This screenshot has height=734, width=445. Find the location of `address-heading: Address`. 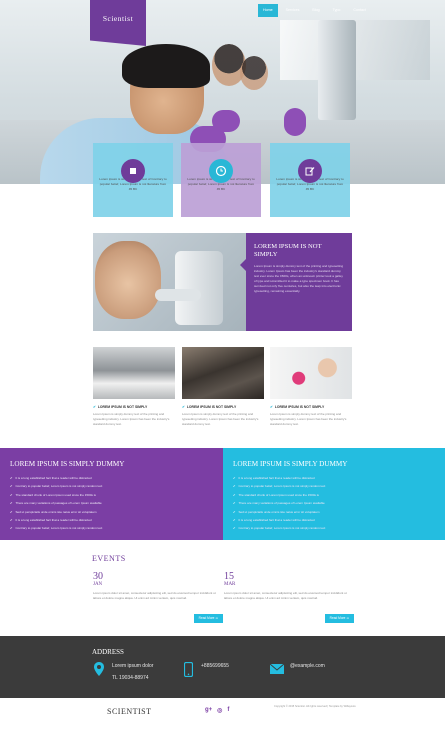

address-heading: Address is located at coordinates (108, 652).